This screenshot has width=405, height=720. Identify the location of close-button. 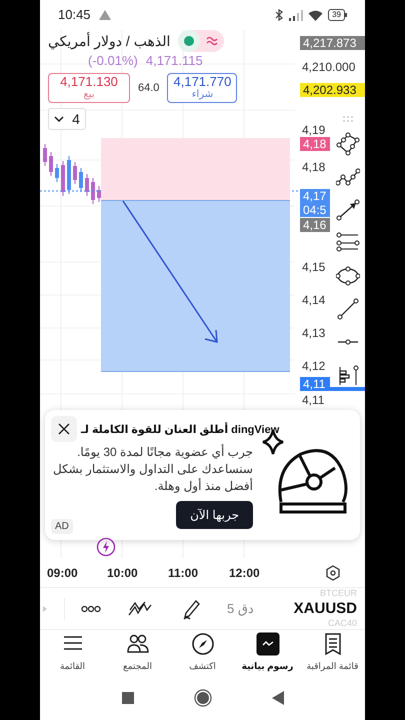
(64, 429).